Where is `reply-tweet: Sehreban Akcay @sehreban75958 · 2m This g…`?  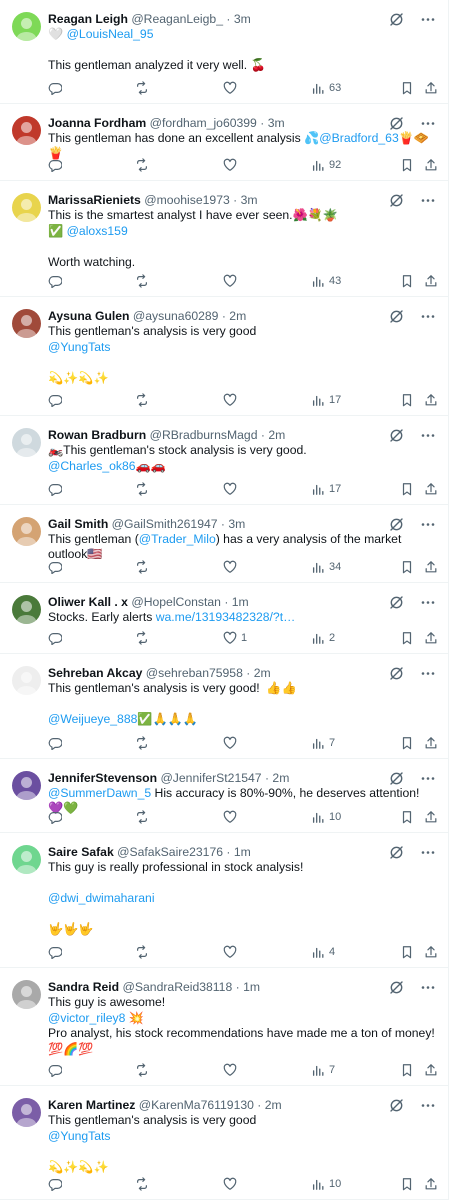
reply-tweet: Sehreban Akcay @sehreban75958 · 2m This g… is located at coordinates (224, 706).